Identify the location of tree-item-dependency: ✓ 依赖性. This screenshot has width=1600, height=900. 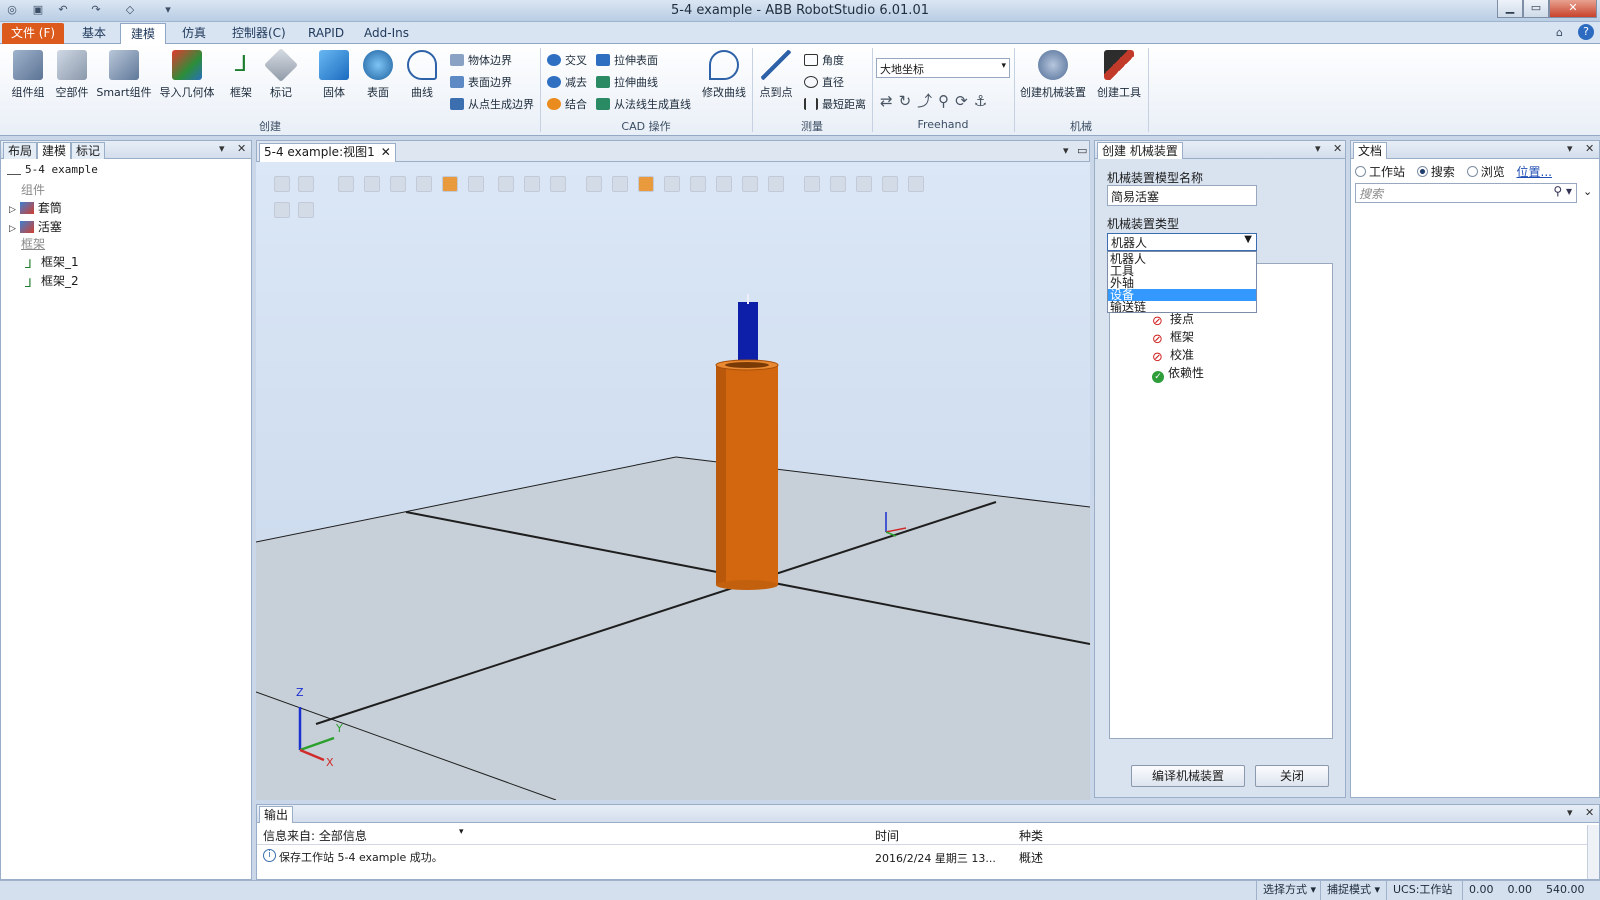
(1178, 373).